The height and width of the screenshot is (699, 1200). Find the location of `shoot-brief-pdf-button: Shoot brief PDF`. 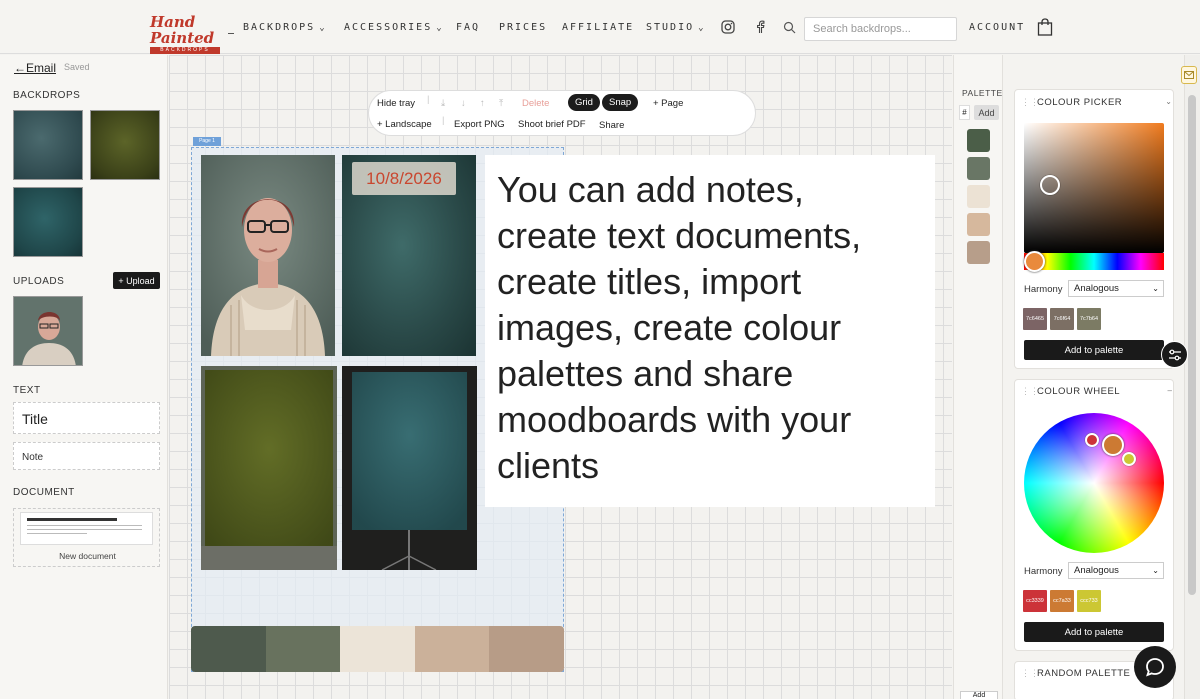

shoot-brief-pdf-button: Shoot brief PDF is located at coordinates (552, 124).